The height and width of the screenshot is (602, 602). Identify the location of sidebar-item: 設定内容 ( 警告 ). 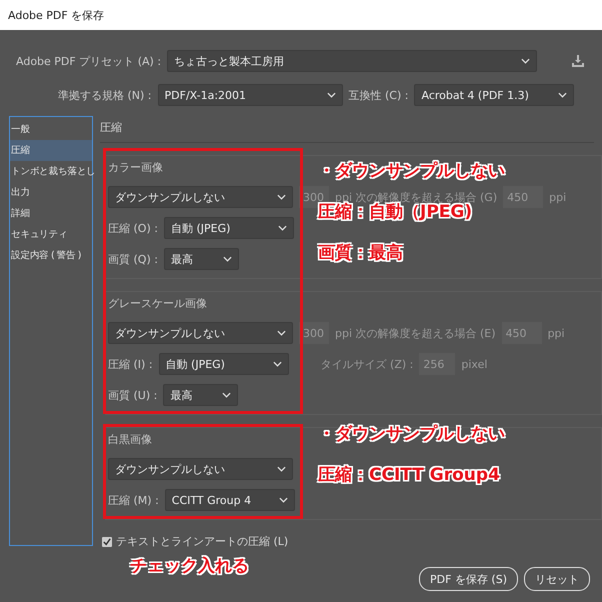
(51, 255).